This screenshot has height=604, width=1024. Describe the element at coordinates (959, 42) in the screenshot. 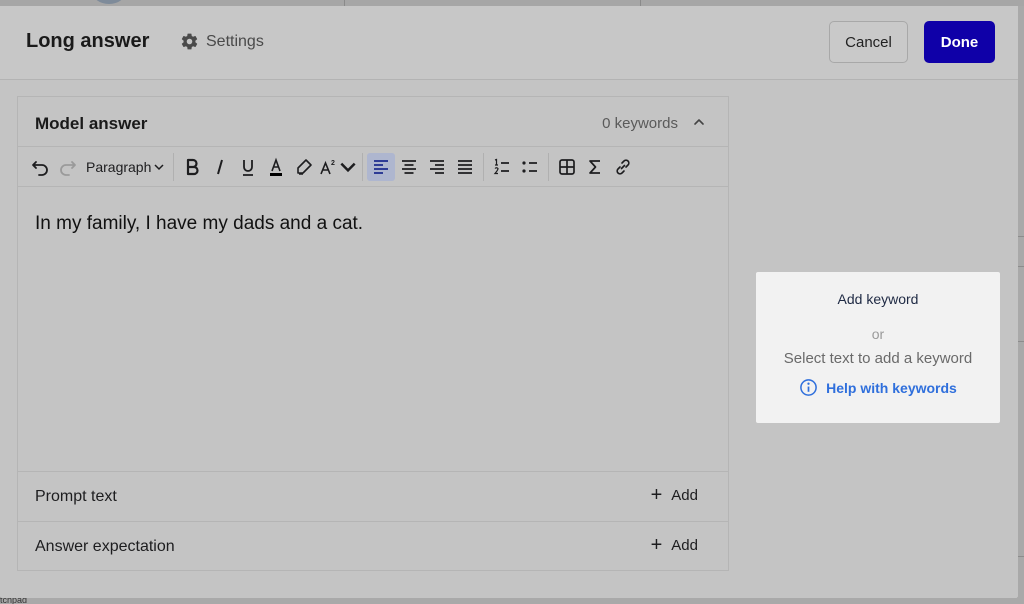

I see `done-button: Done` at that location.